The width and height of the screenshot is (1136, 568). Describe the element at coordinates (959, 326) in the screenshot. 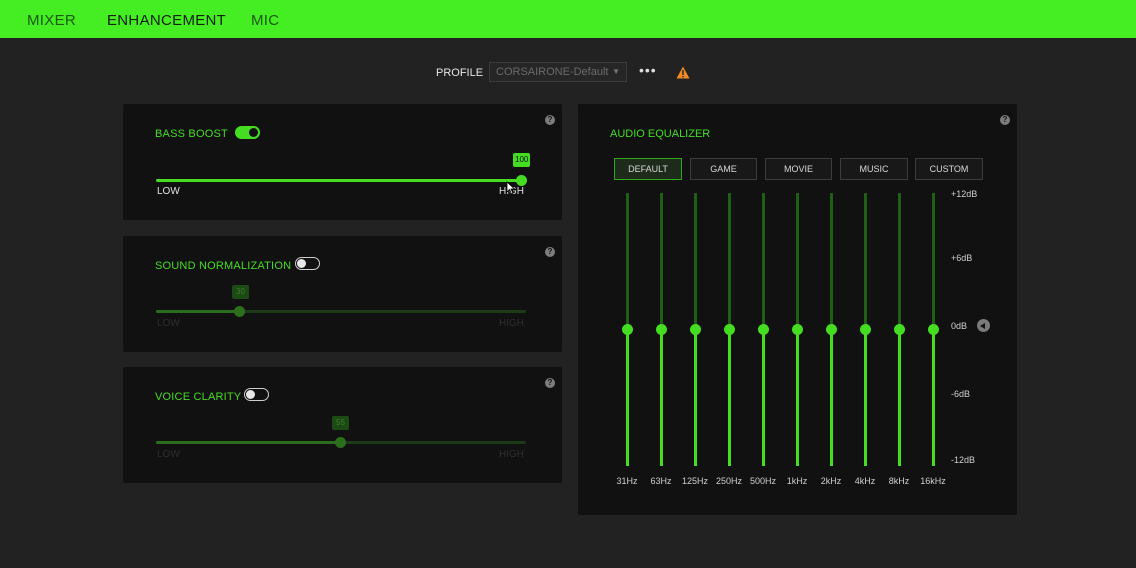

I see `db-label-0: 0dB` at that location.